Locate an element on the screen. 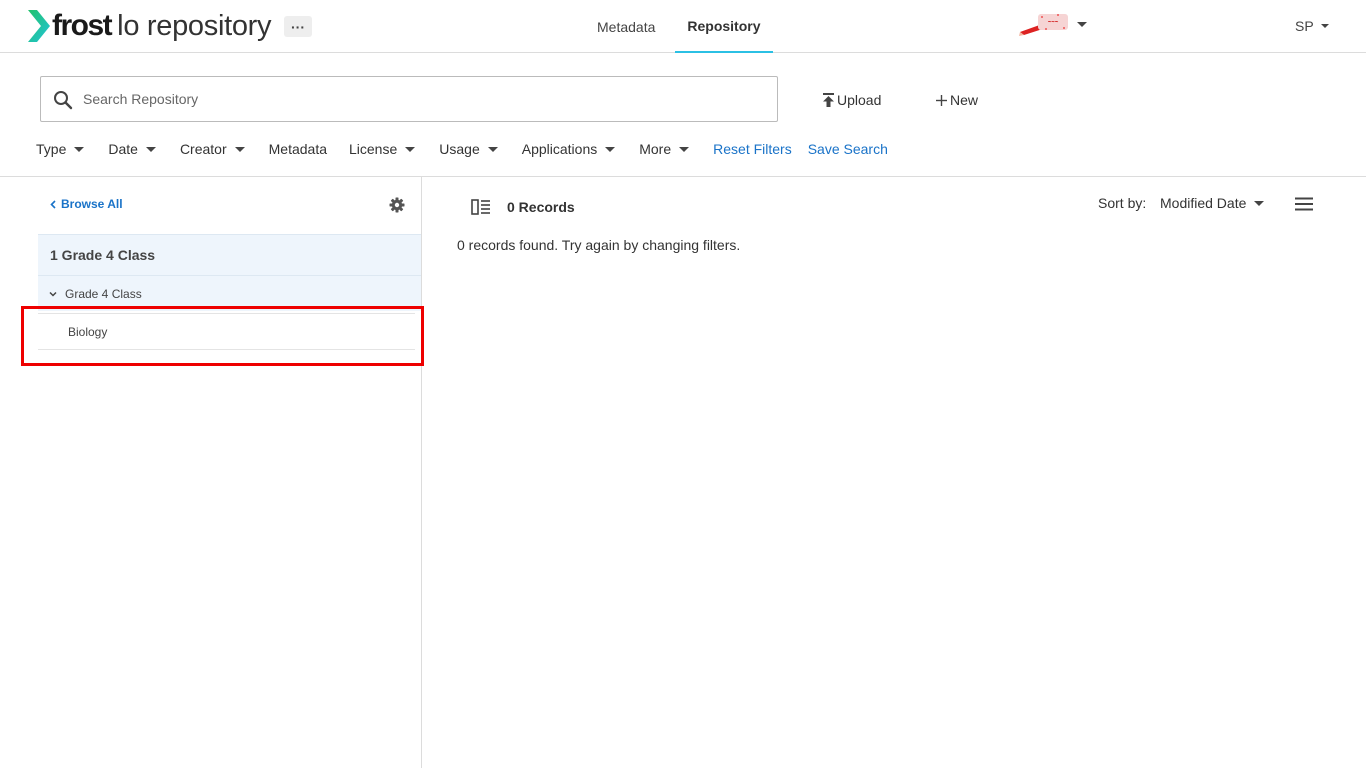  tree-child-node: Grade 4 Class is located at coordinates (229, 293).